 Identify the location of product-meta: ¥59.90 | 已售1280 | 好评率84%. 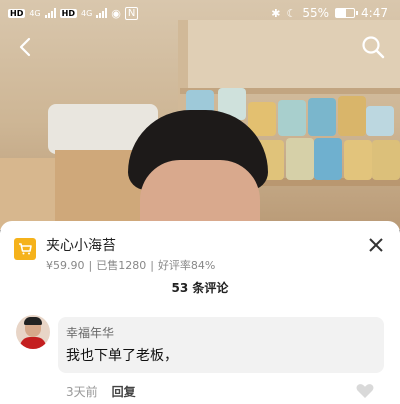
(131, 265).